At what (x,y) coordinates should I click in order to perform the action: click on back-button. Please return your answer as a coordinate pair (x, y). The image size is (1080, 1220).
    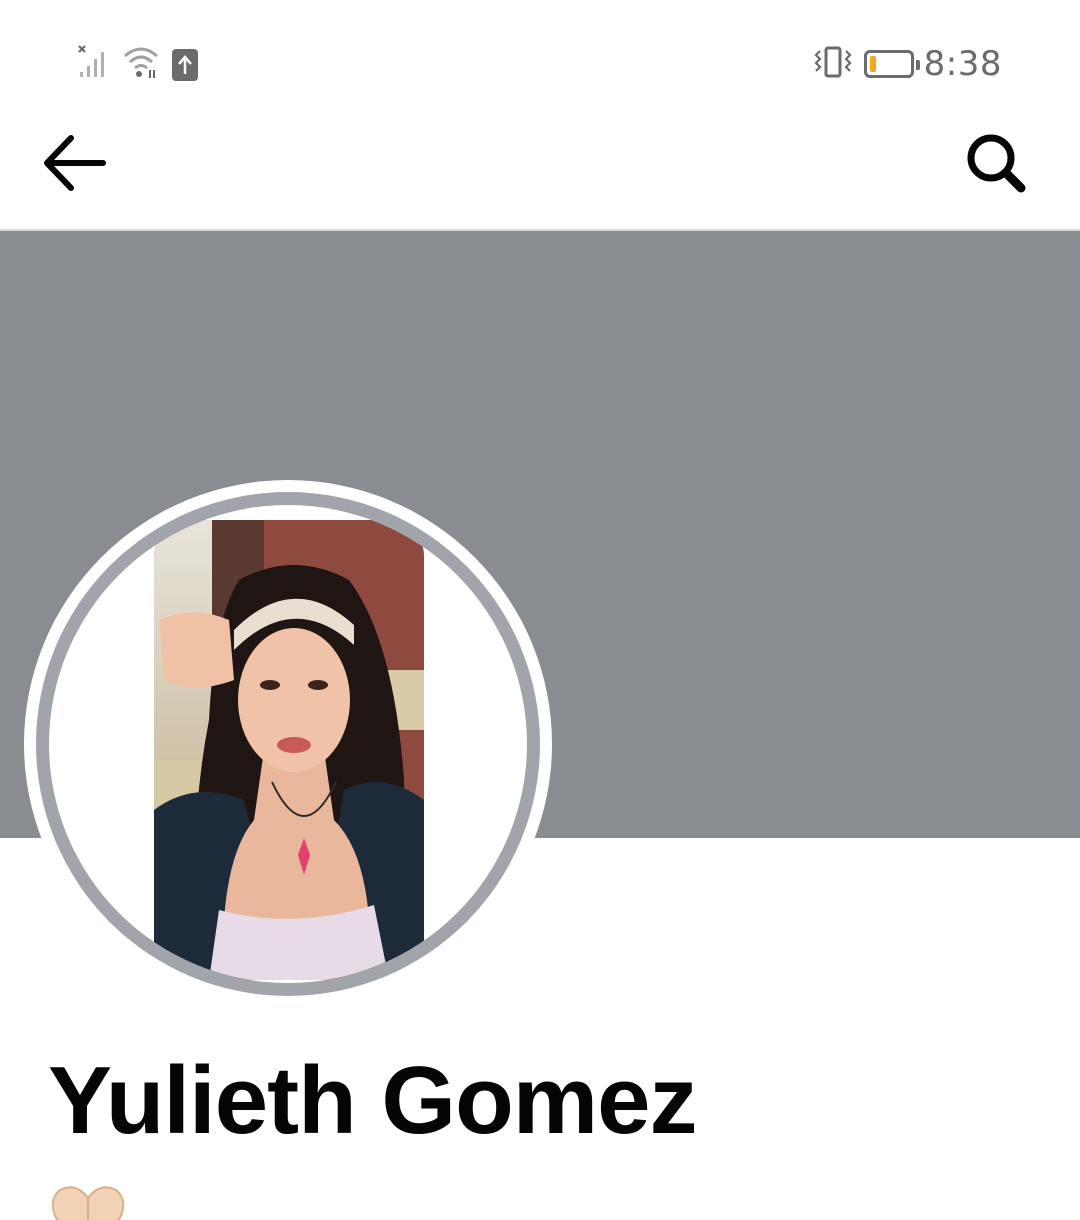
    Looking at the image, I should click on (74, 165).